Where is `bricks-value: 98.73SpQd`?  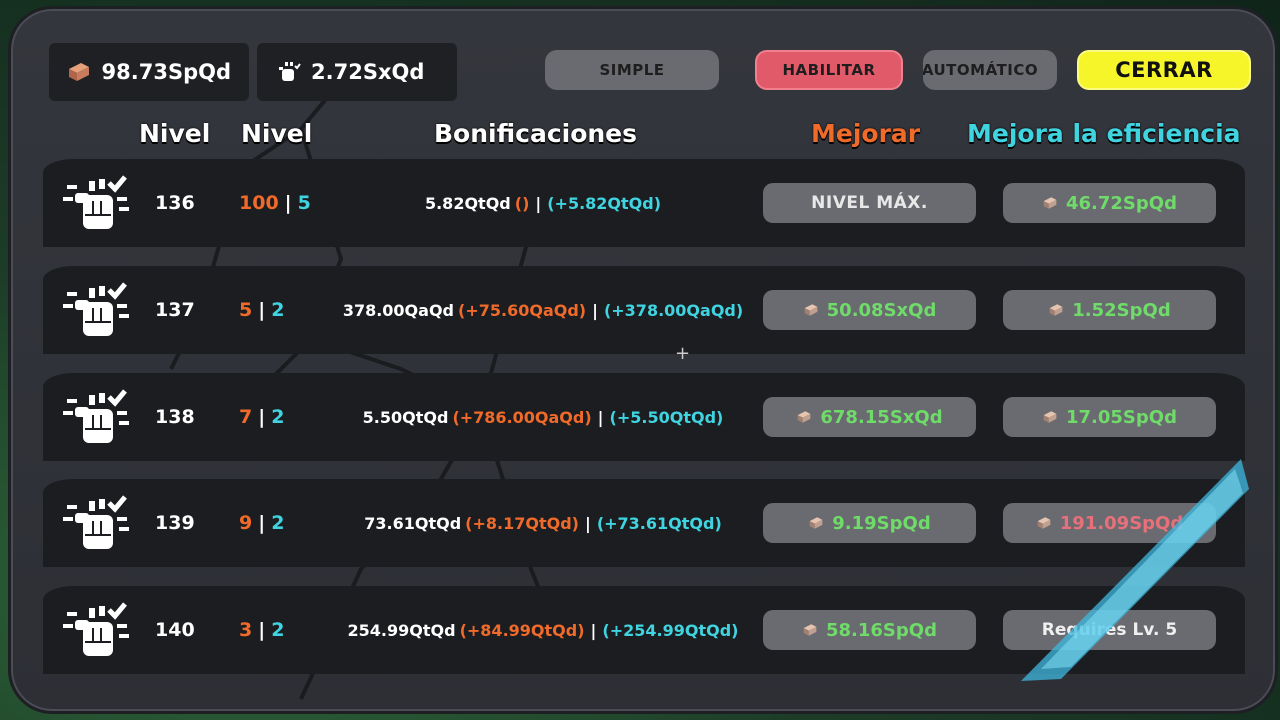 bricks-value: 98.73SpQd is located at coordinates (166, 72).